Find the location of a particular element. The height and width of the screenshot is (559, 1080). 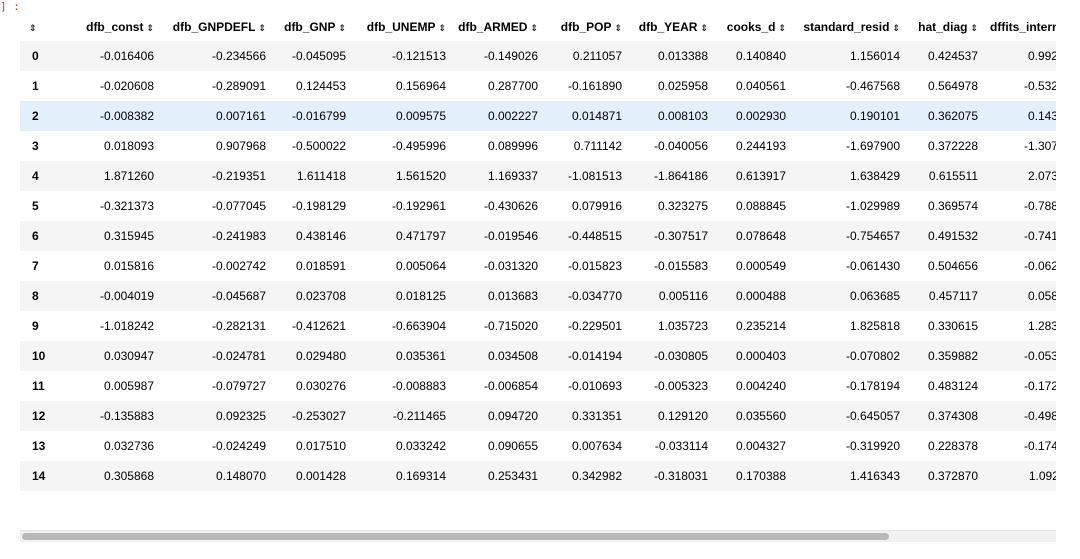

table-cell: -0.004019 is located at coordinates (126, 296).